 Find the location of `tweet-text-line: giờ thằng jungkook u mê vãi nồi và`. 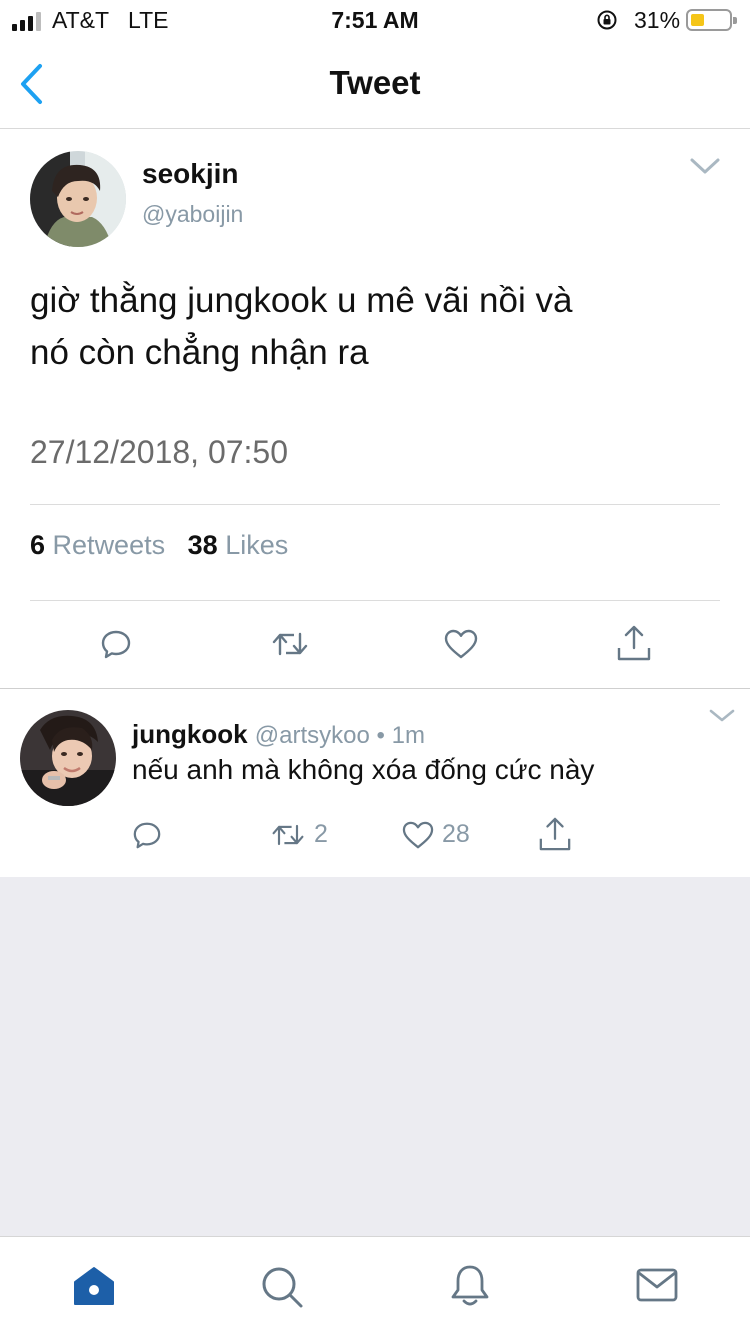

tweet-text-line: giờ thằng jungkook u mê vãi nồi và is located at coordinates (301, 300).